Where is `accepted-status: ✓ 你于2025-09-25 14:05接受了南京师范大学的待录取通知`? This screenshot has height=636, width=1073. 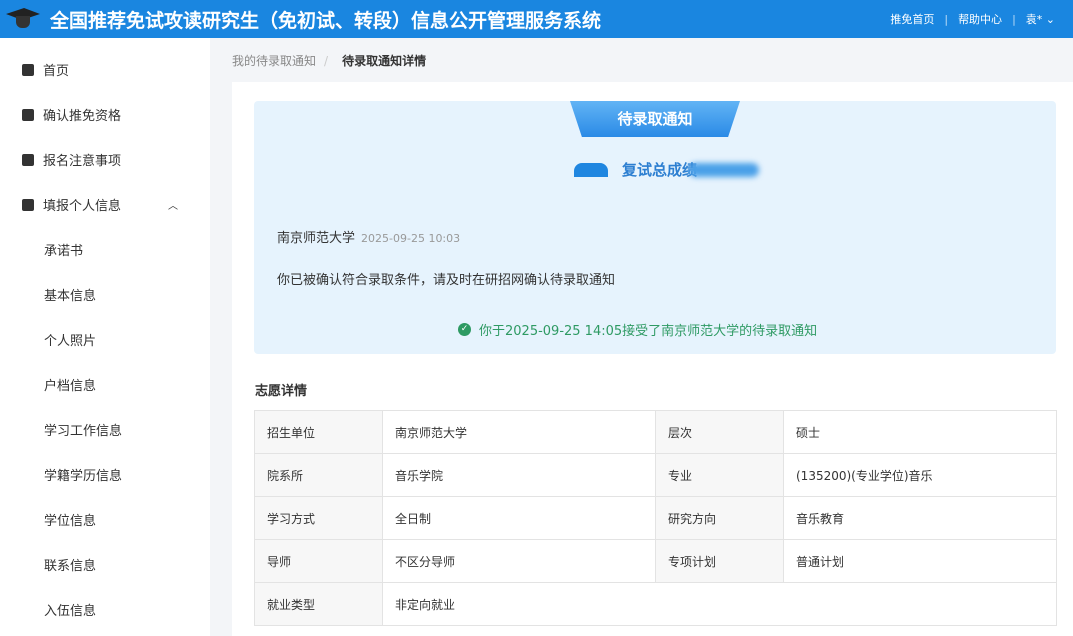 accepted-status: ✓ 你于2025-09-25 14:05接受了南京师范大学的待录取通知 is located at coordinates (637, 329).